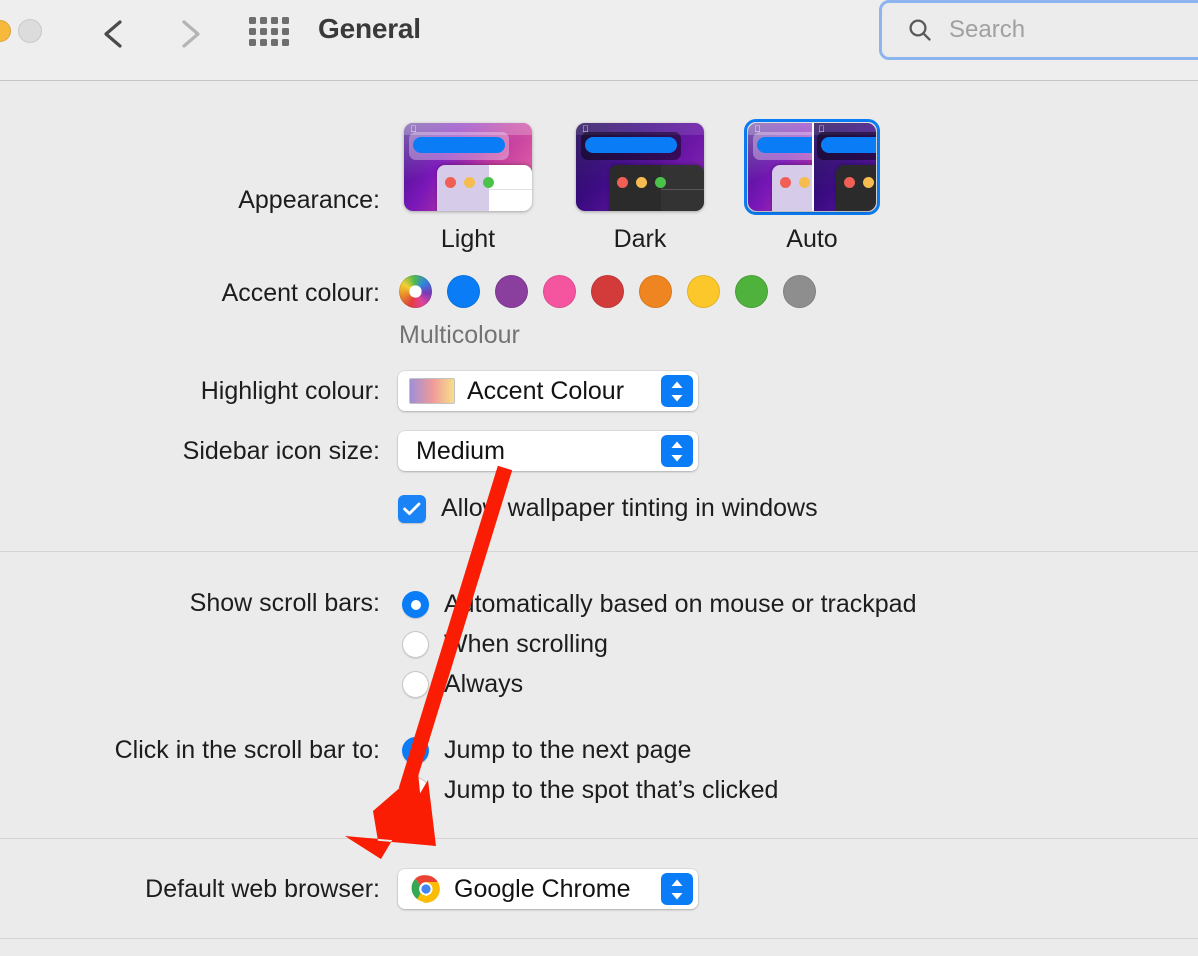 This screenshot has height=956, width=1198. Describe the element at coordinates (599, 40) in the screenshot. I see `window-toolbar: General Search` at that location.